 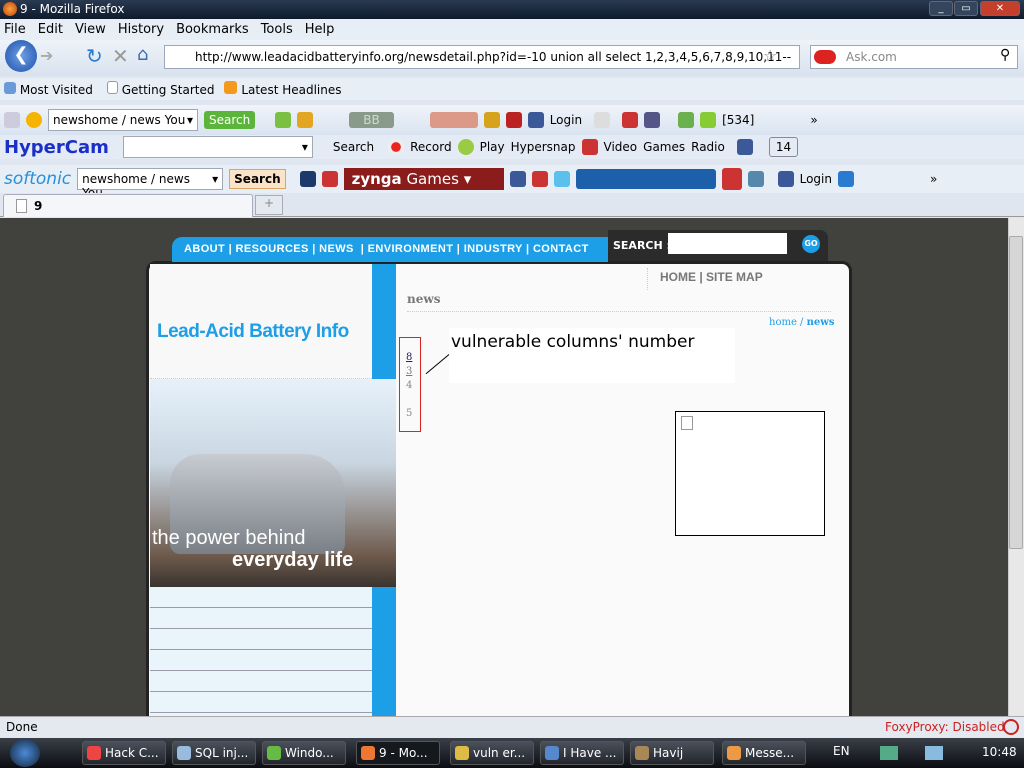 I want to click on games-button: Games, so click(x=664, y=147).